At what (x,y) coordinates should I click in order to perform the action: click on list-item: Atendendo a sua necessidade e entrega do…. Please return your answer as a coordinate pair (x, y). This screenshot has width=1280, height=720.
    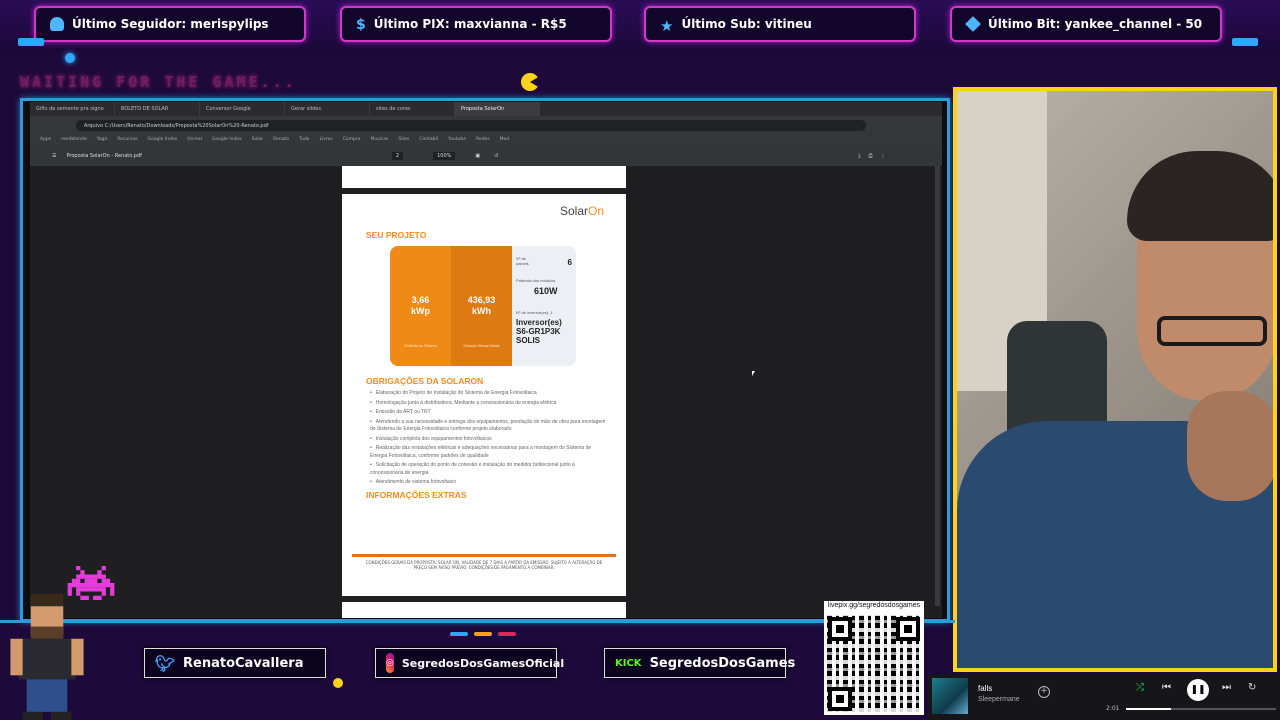
    Looking at the image, I should click on (488, 426).